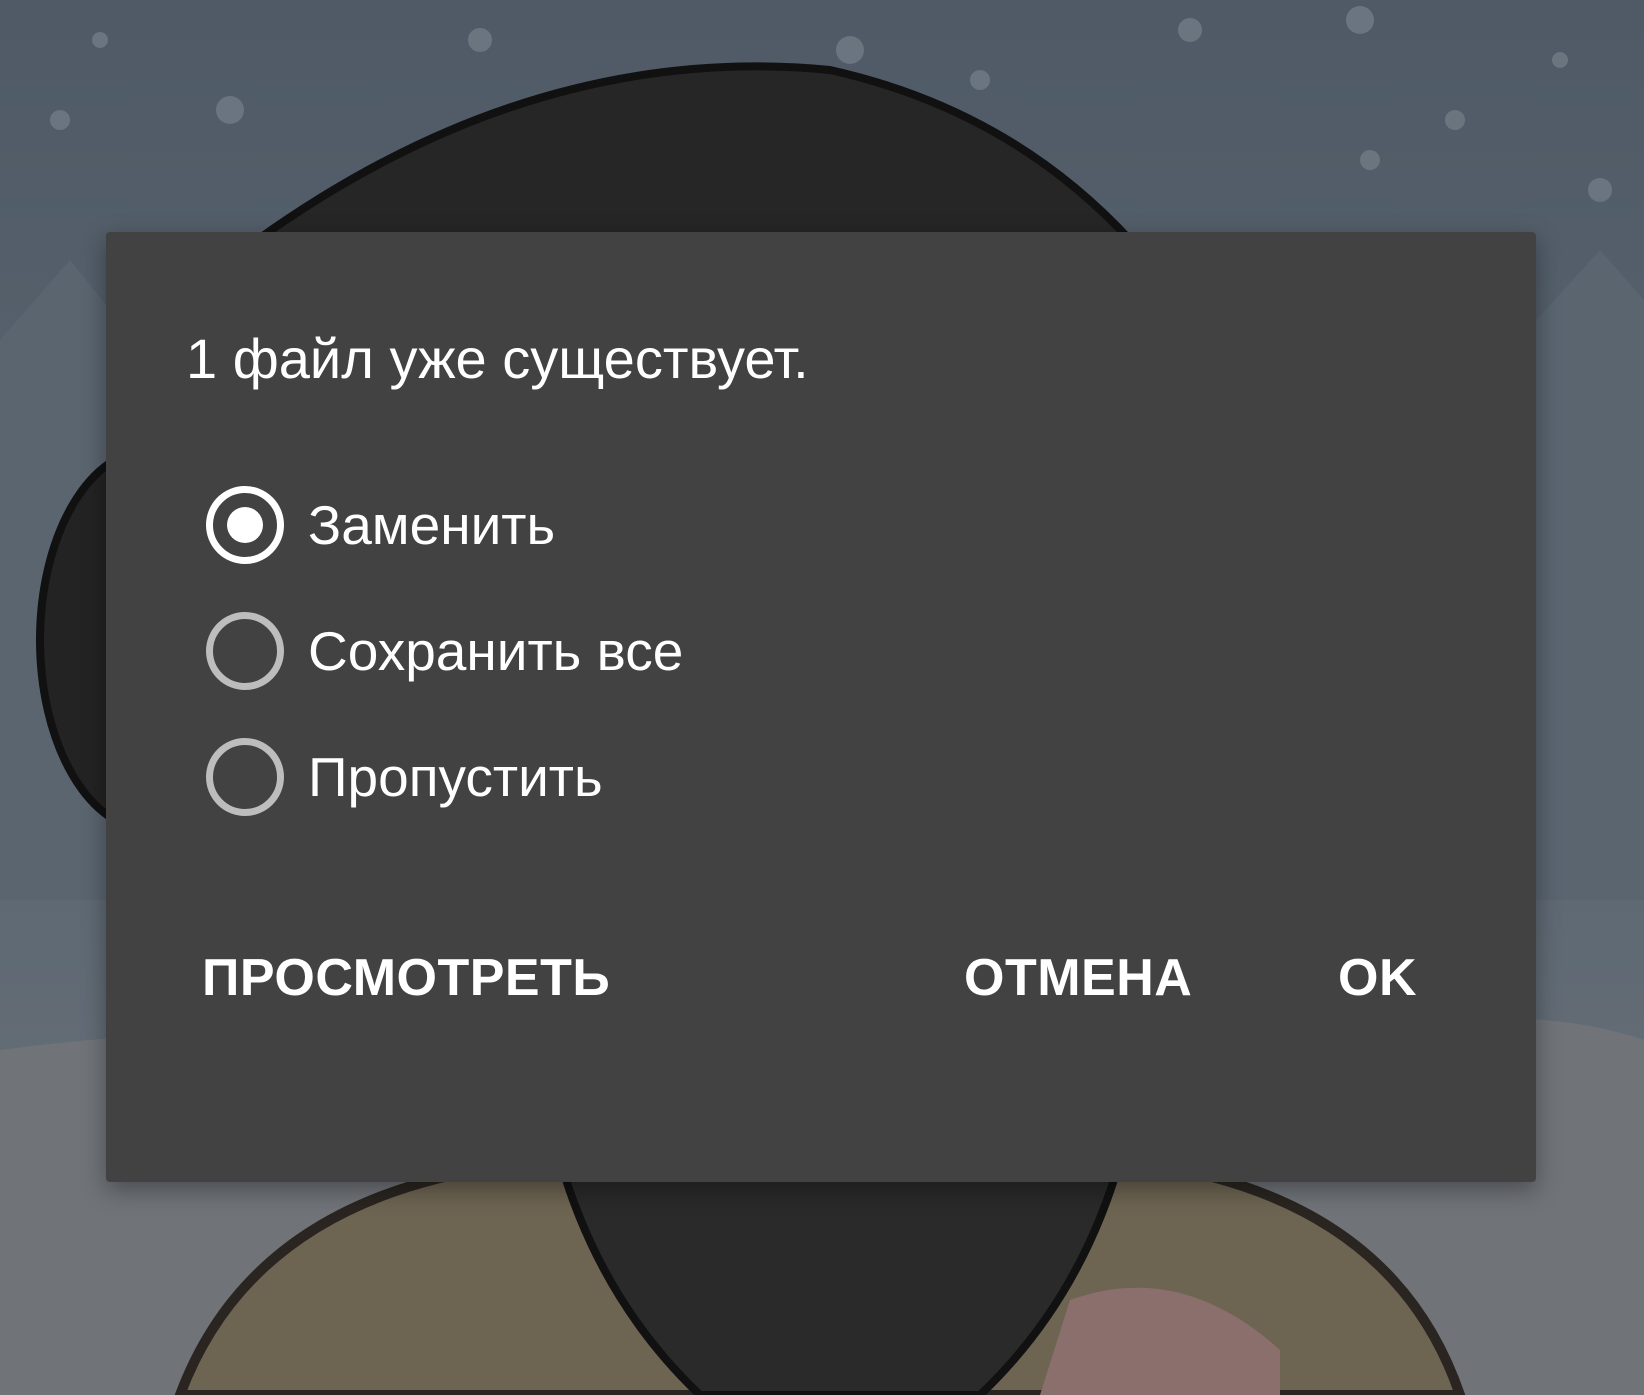  What do you see at coordinates (496, 651) in the screenshot?
I see `option-label: Сохранить все` at bounding box center [496, 651].